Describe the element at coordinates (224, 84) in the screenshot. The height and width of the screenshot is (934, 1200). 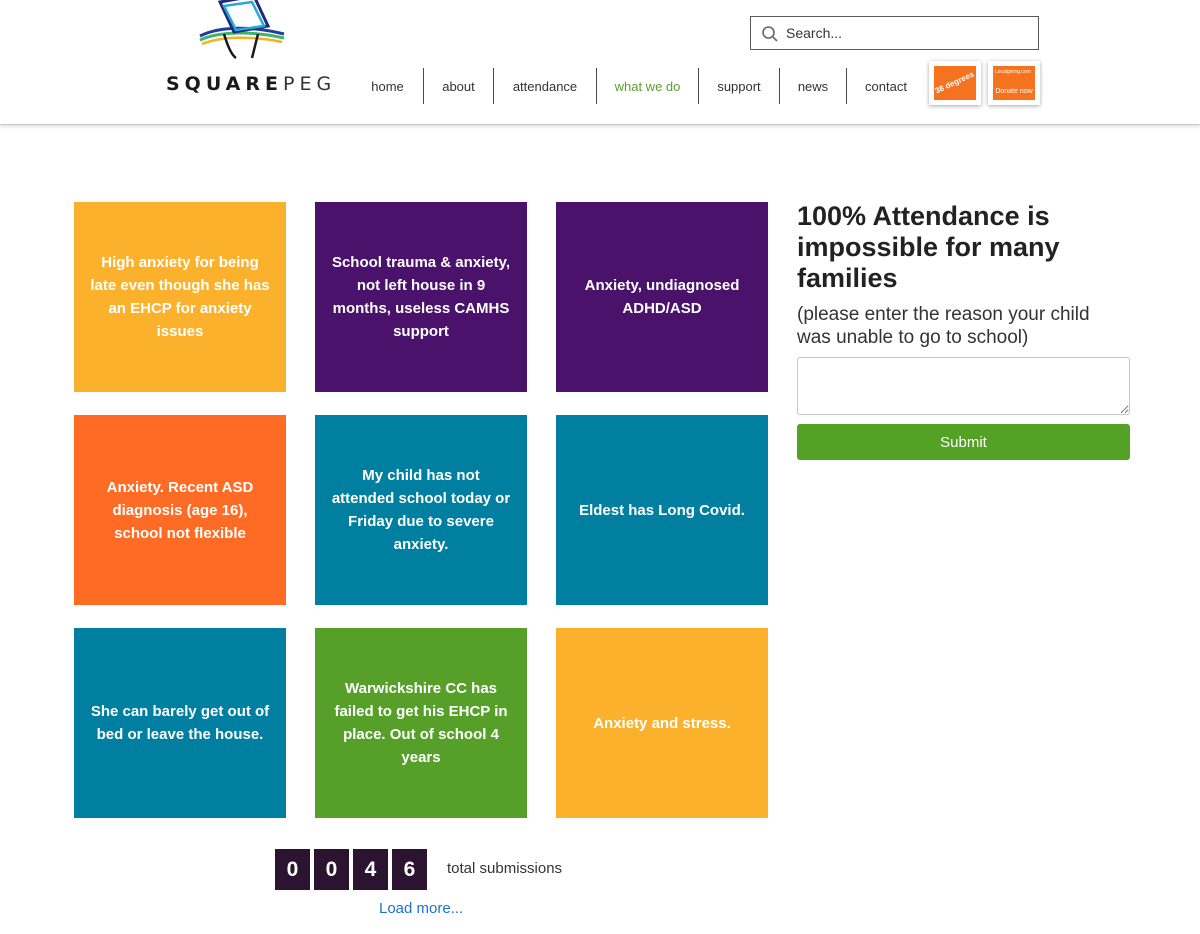
I see `logo-text-square: SQUARE` at that location.